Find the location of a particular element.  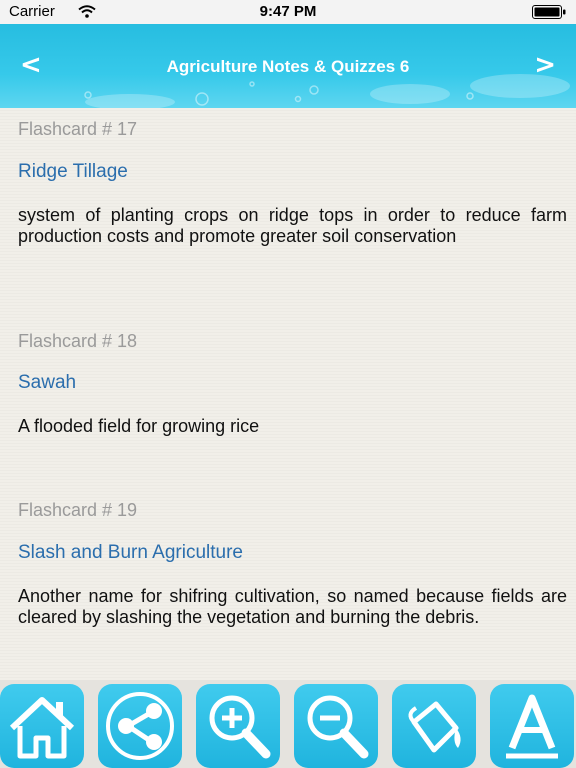

flashcard-term: Ridge Tillage is located at coordinates (73, 171).